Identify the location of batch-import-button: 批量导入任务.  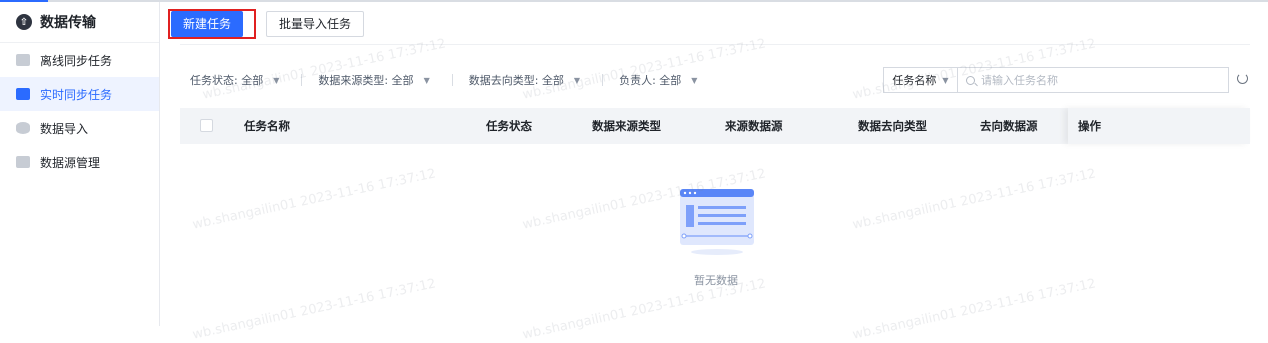
(315, 24).